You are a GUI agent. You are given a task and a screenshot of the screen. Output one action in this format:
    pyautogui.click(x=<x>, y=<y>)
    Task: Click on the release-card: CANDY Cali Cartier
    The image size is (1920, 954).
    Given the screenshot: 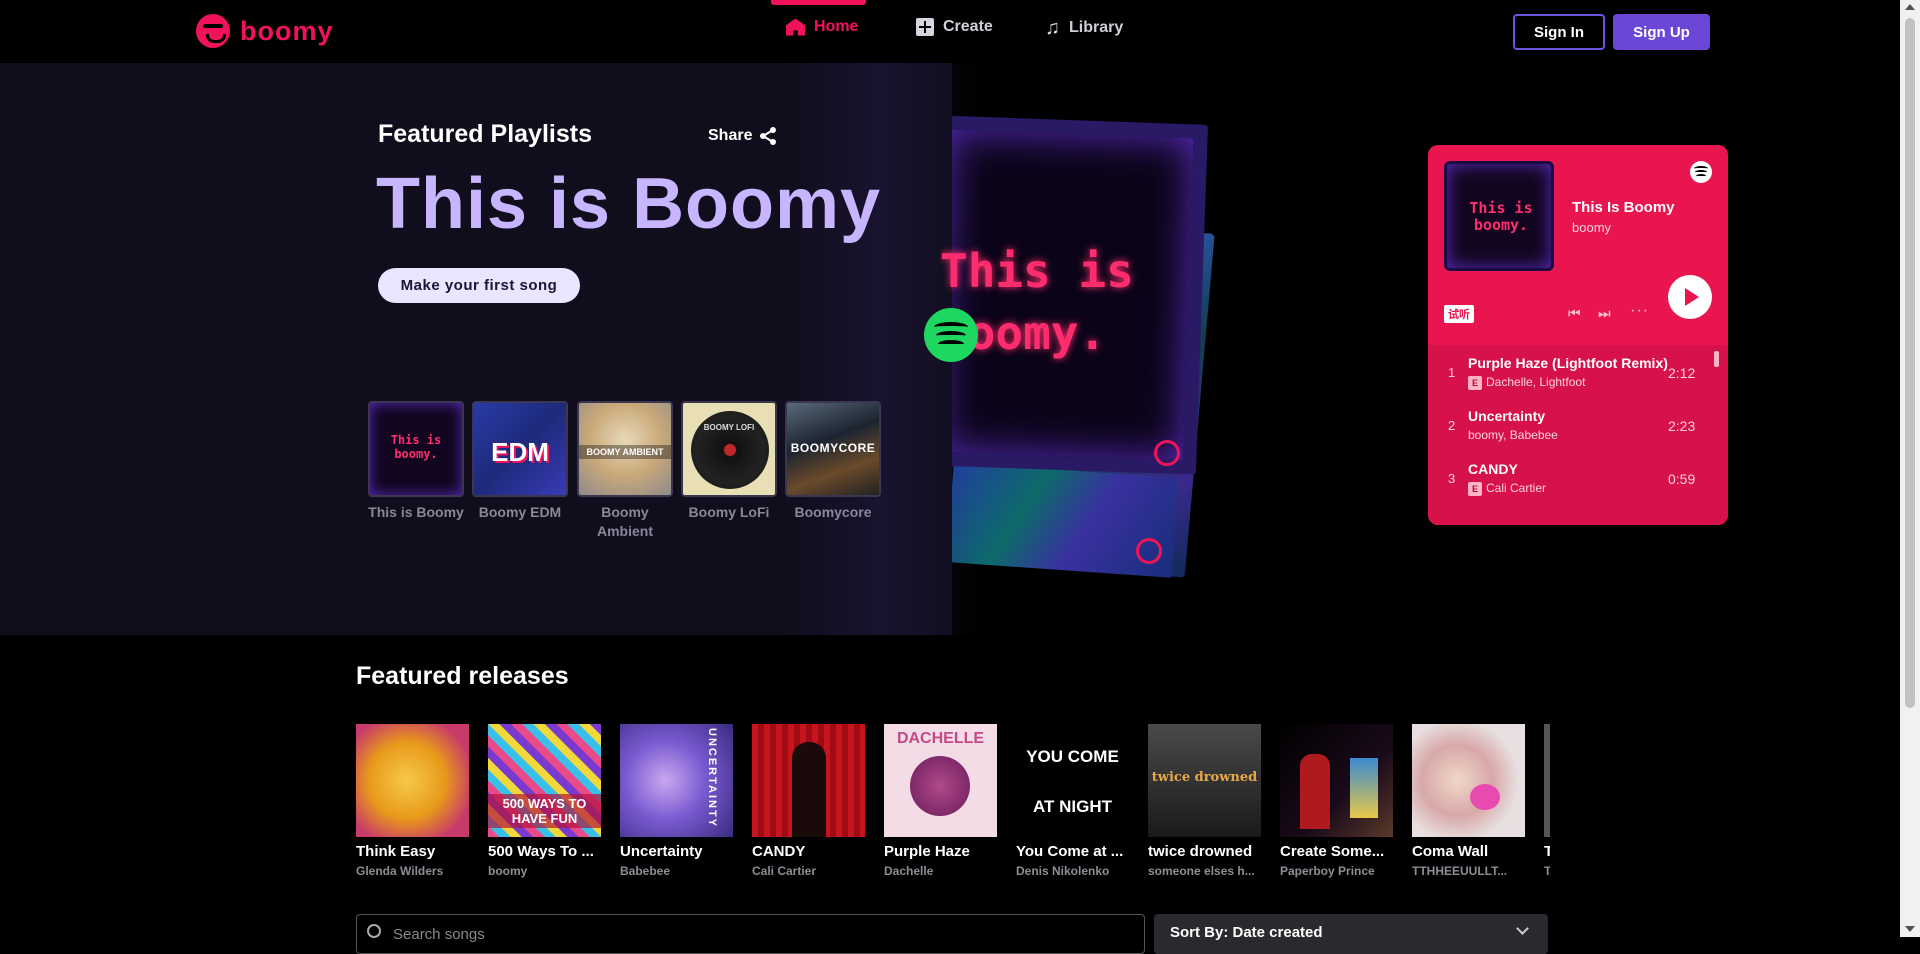 What is the action you would take?
    pyautogui.click(x=808, y=801)
    